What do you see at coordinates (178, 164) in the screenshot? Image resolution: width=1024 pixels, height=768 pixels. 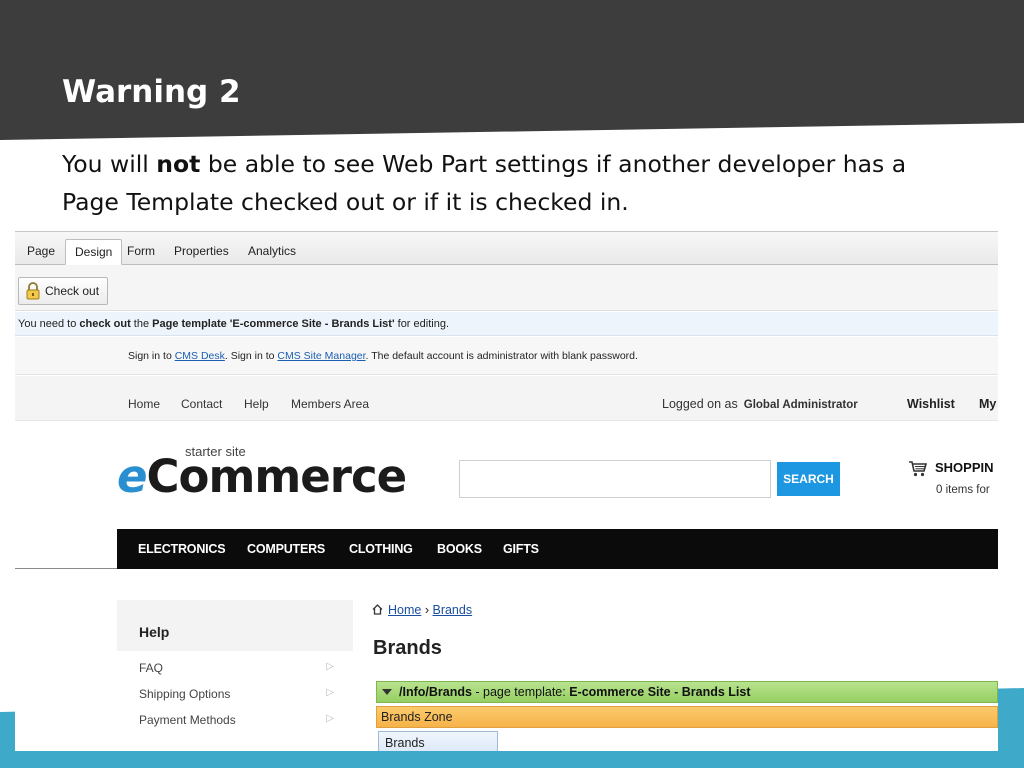 I see `body-text-emphasis: not` at bounding box center [178, 164].